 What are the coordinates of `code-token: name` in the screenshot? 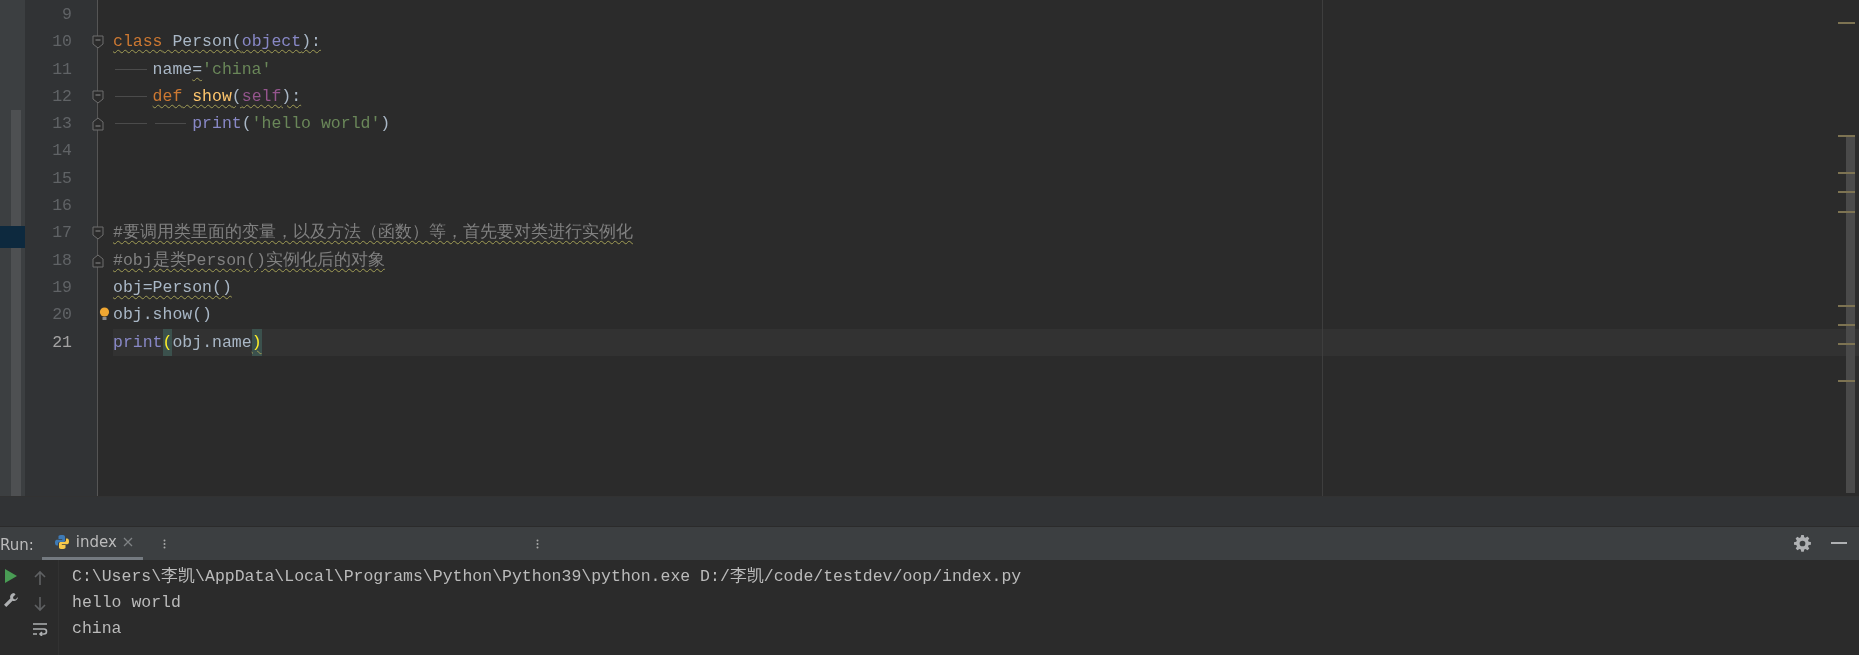 It's located at (172, 69).